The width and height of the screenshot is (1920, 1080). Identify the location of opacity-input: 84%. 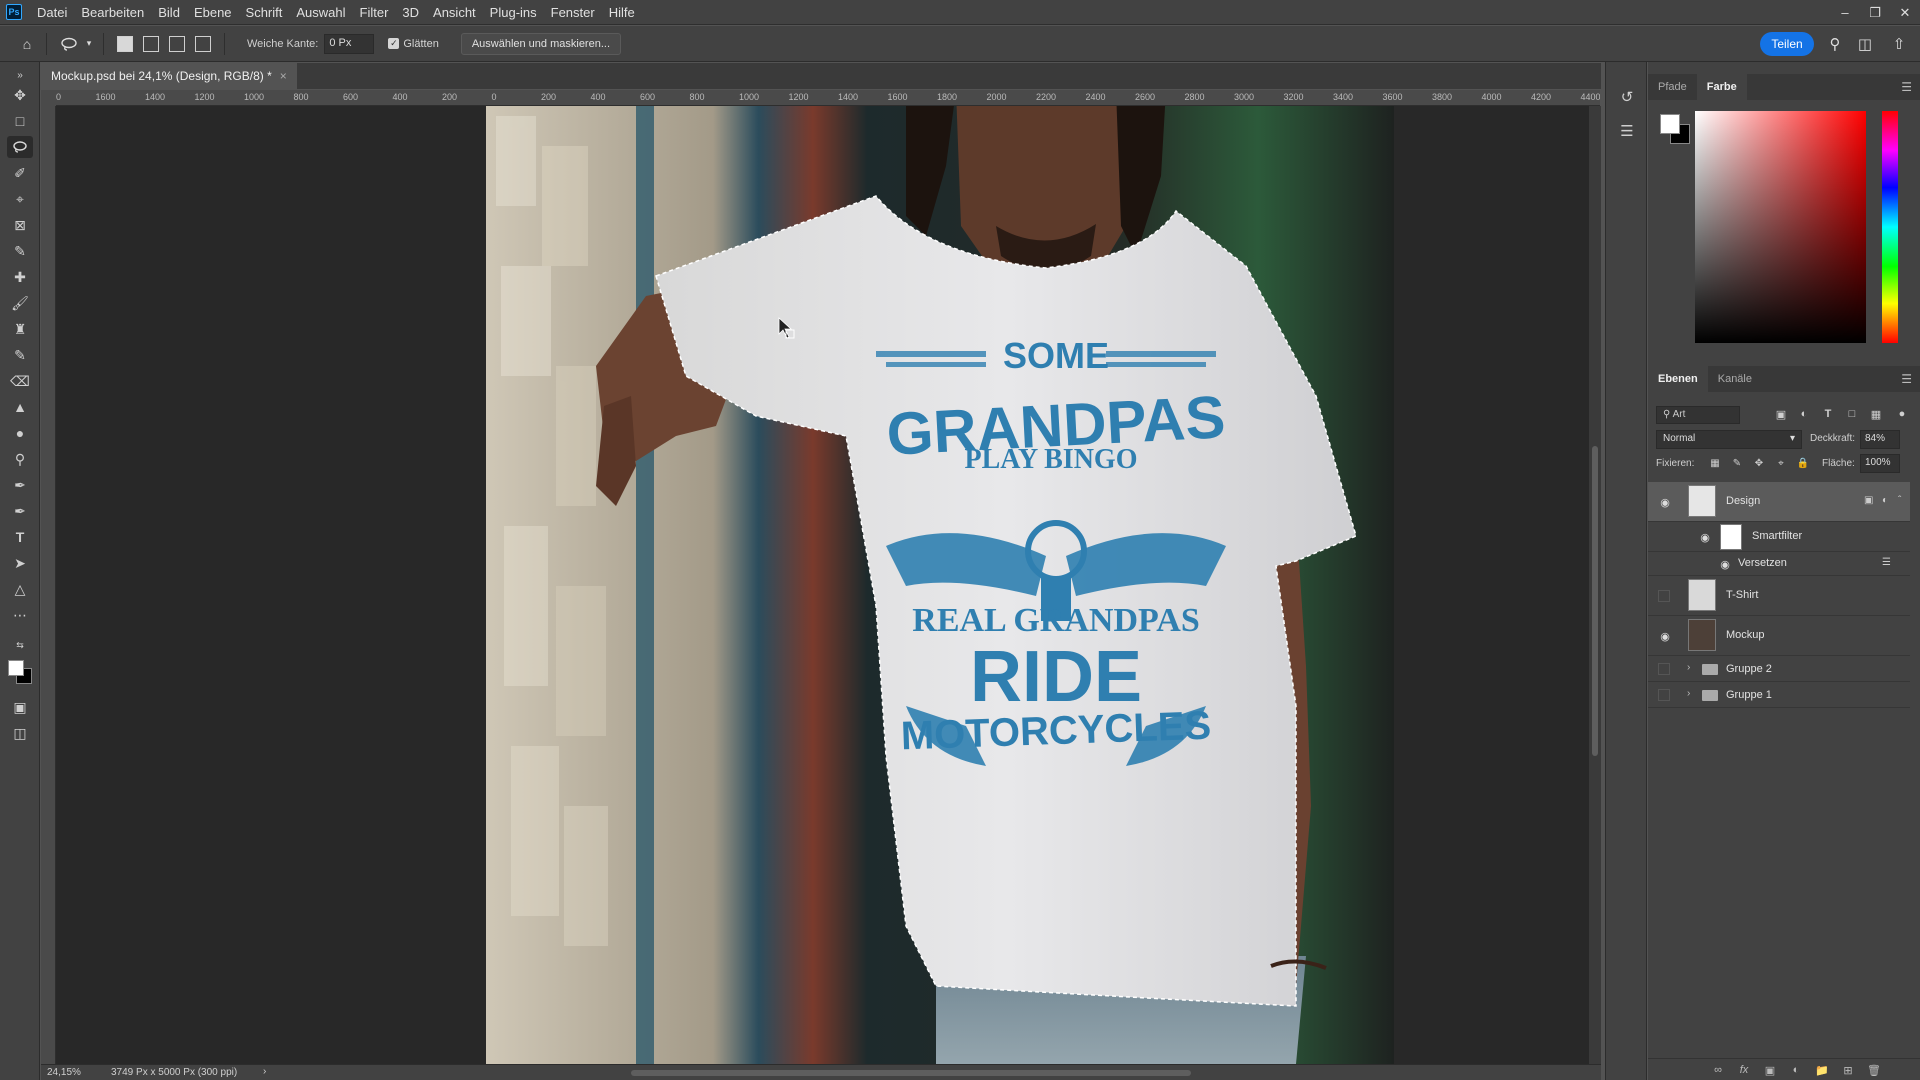
(1880, 439).